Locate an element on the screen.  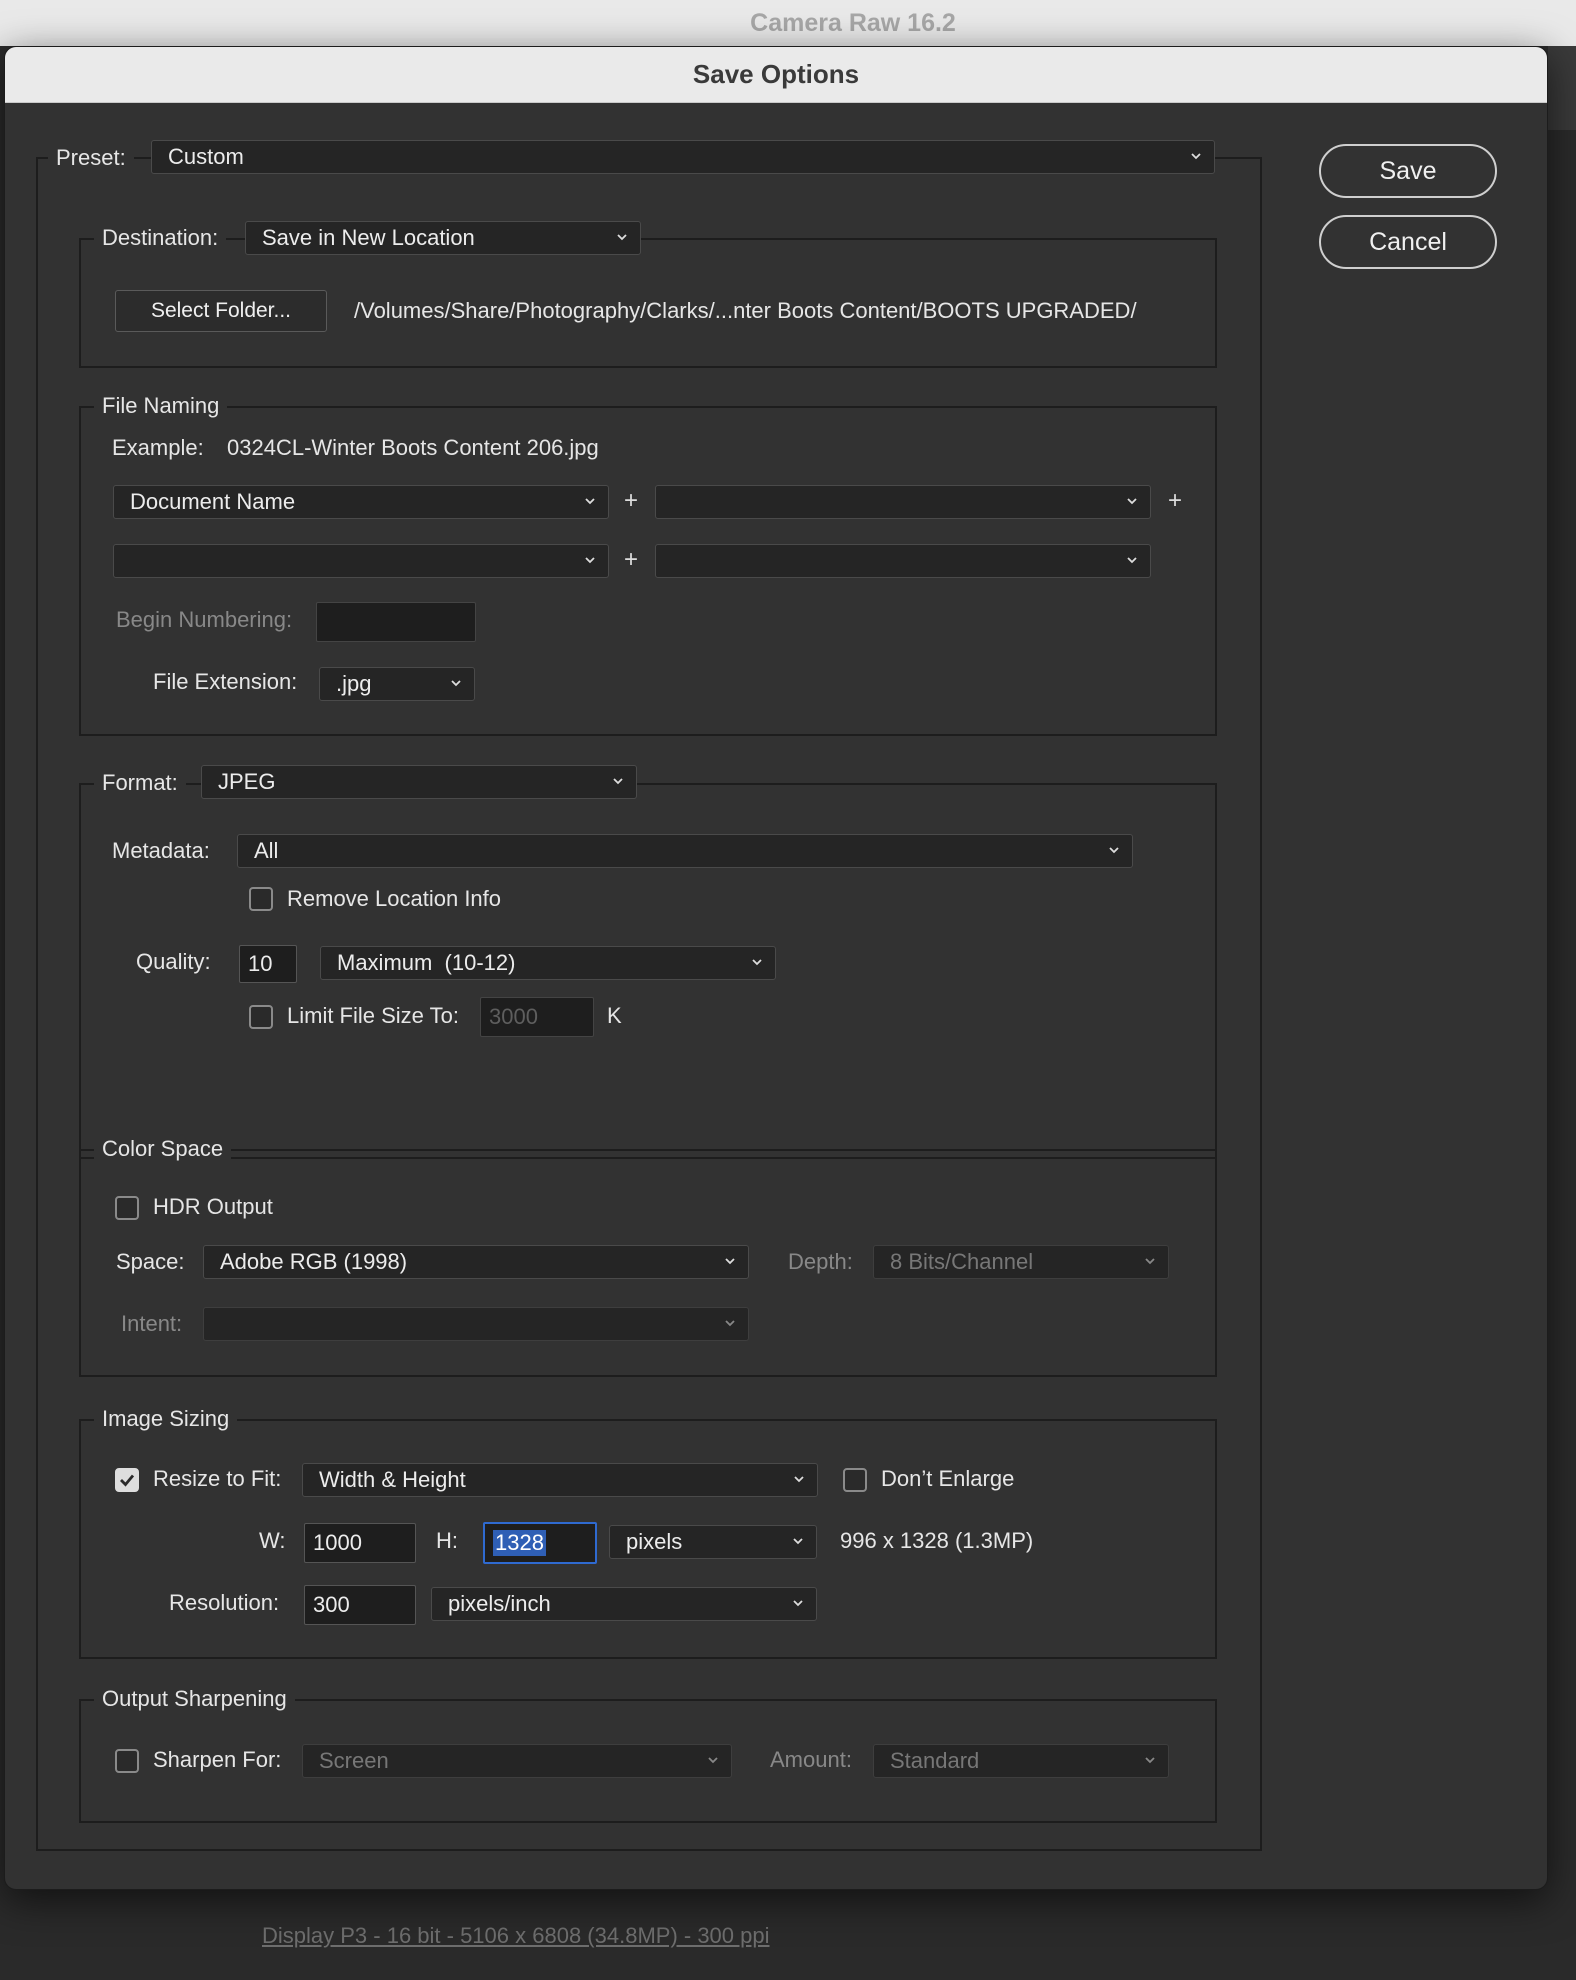
preset-value: Custom is located at coordinates (206, 156).